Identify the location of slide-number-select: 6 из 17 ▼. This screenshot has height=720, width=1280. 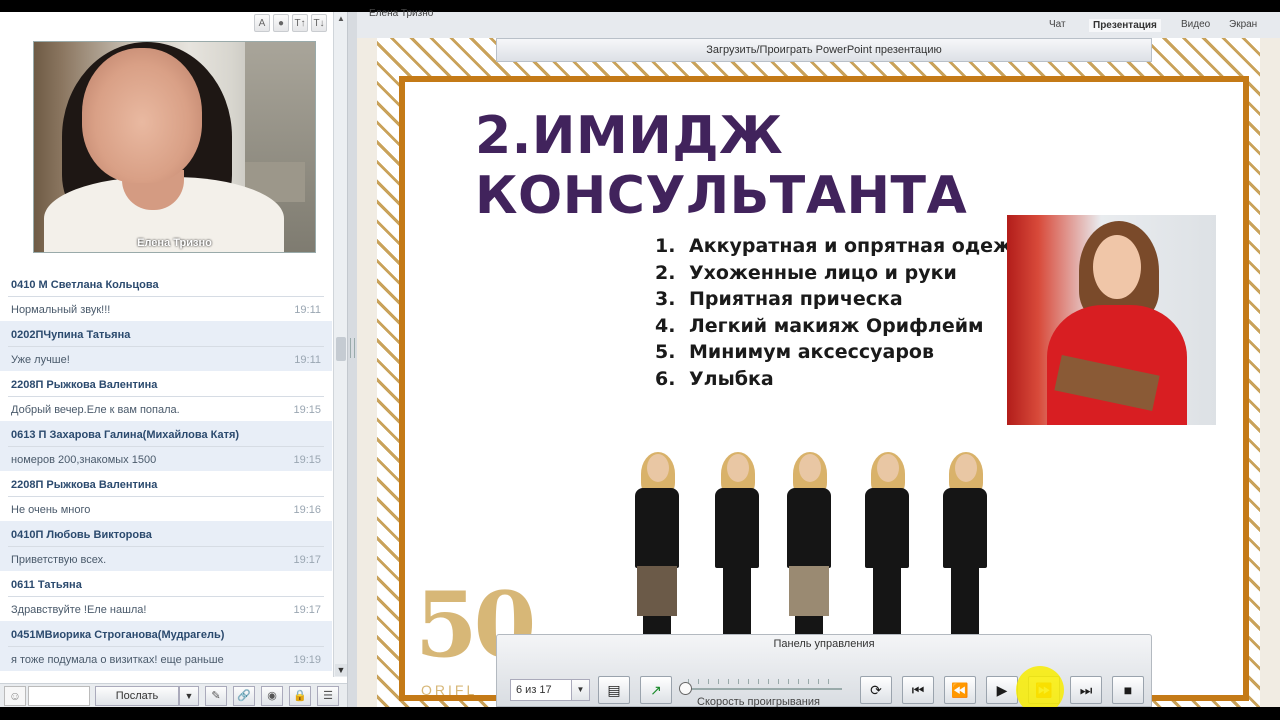
(550, 690).